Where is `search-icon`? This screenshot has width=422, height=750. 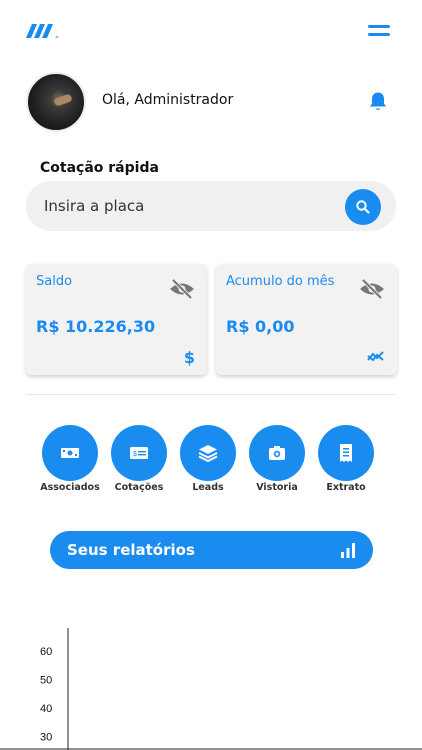 search-icon is located at coordinates (363, 207).